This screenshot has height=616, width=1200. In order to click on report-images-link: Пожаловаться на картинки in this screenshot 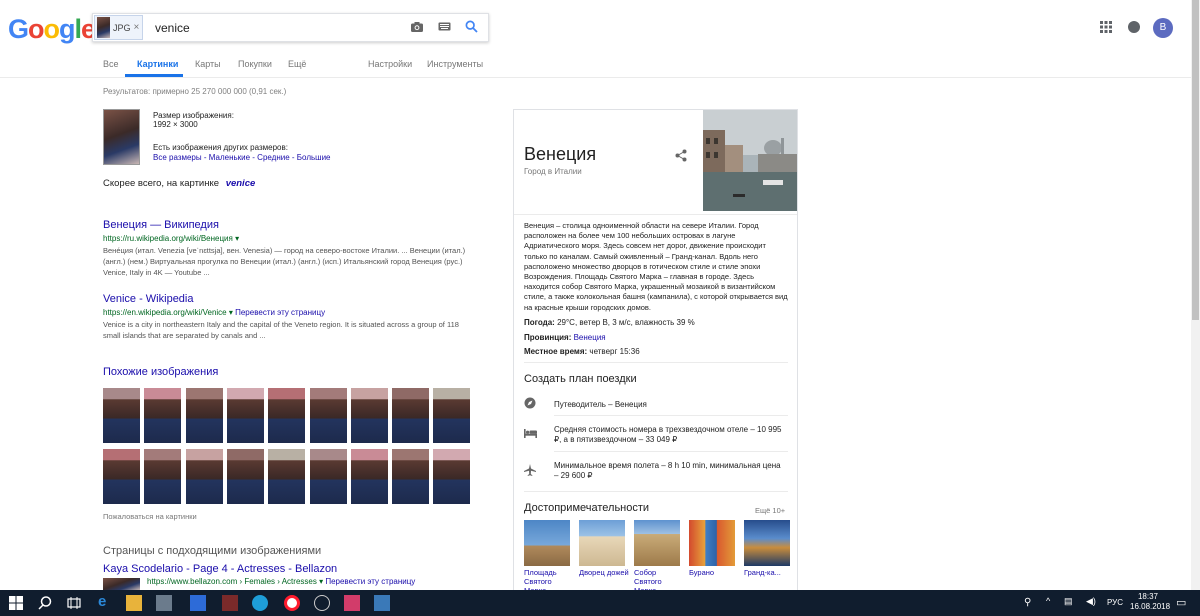, I will do `click(150, 516)`.